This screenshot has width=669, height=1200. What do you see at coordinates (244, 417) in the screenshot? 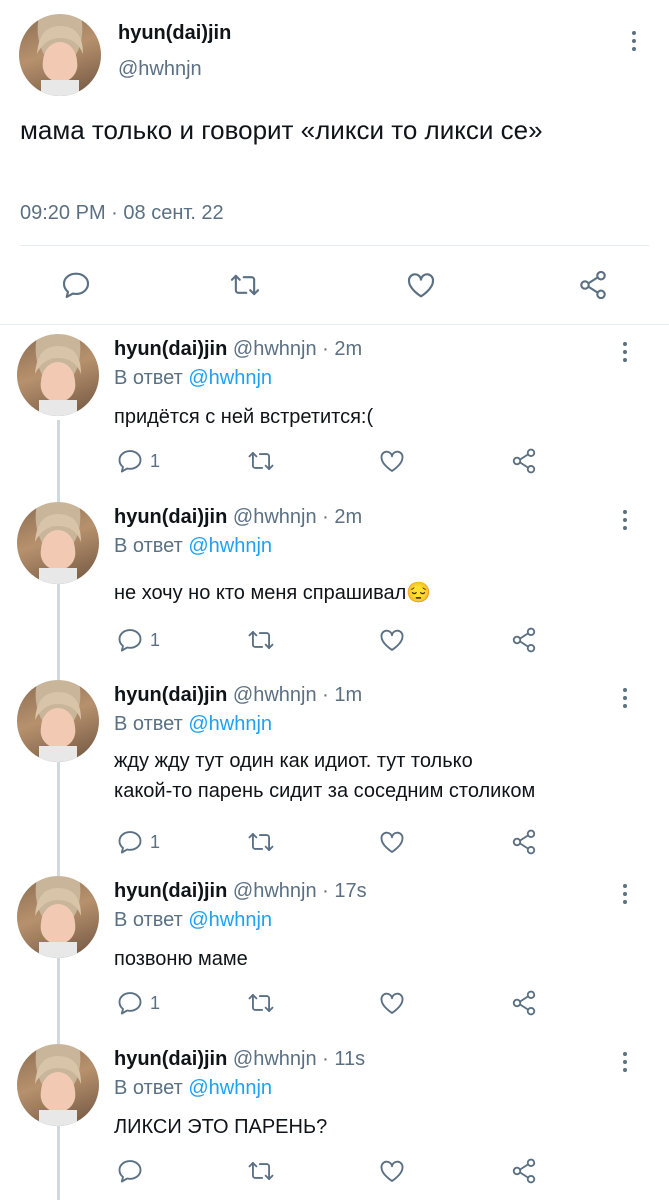
I see `reply-text-line: придётся с ней встретится:(` at bounding box center [244, 417].